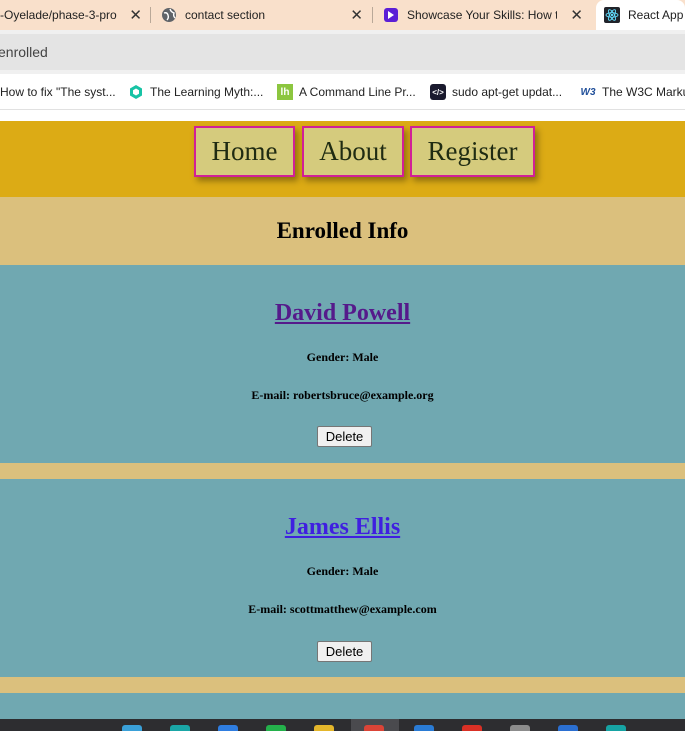 This screenshot has height=731, width=685. I want to click on enrolled-header: Enrolled Info, so click(342, 231).